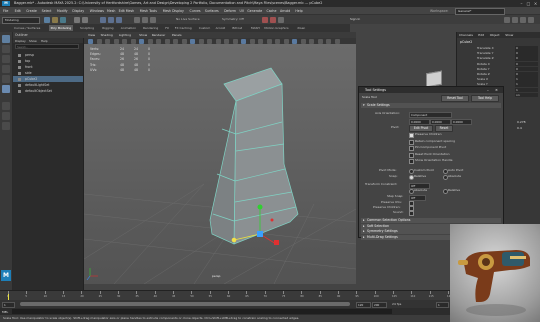 This screenshot has width=540, height=322. What do you see at coordinates (237, 28) in the screenshot?
I see `tab-bifrost: Bifrost` at bounding box center [237, 28].